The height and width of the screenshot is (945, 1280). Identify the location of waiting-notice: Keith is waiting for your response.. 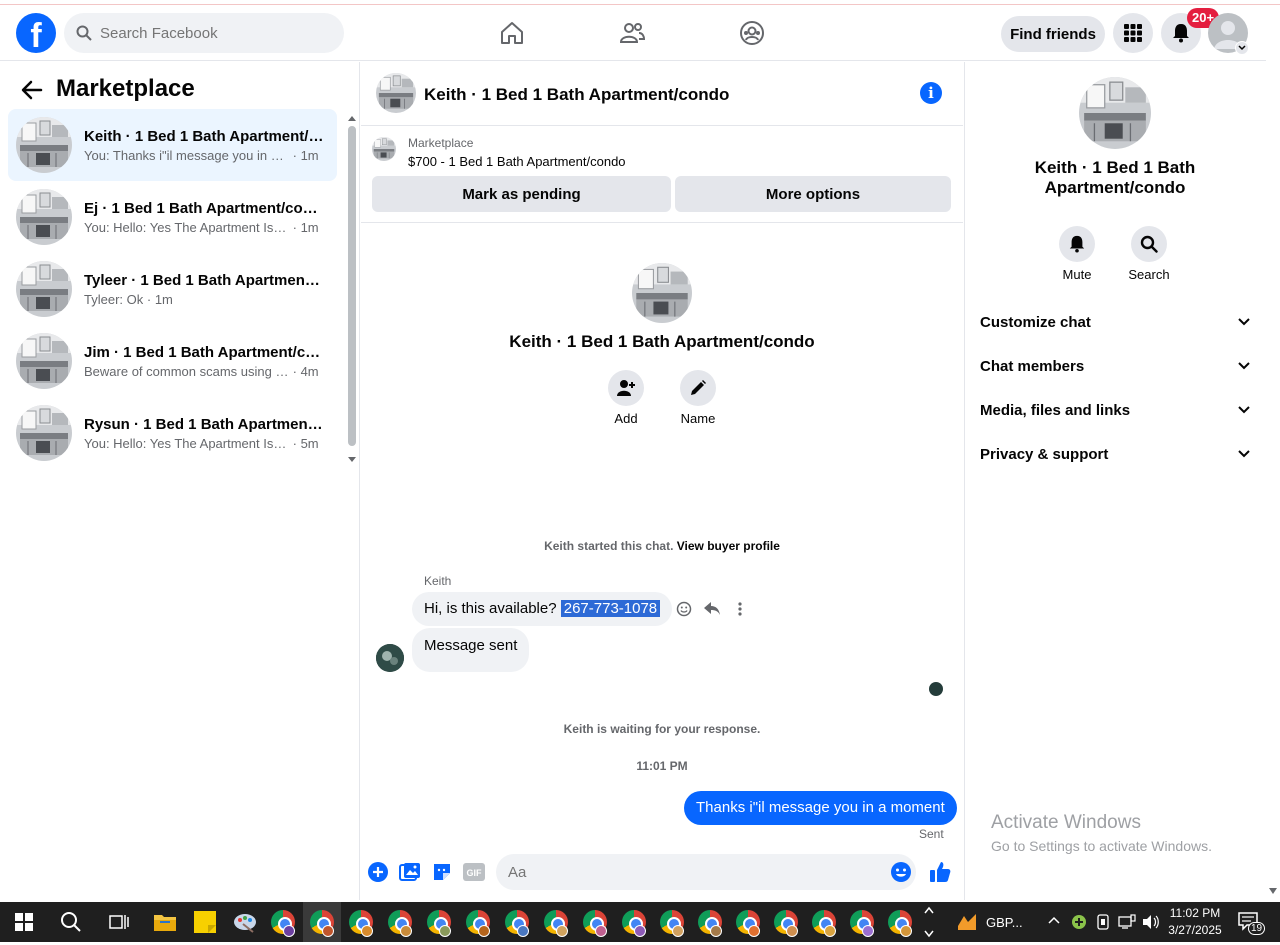
(662, 729).